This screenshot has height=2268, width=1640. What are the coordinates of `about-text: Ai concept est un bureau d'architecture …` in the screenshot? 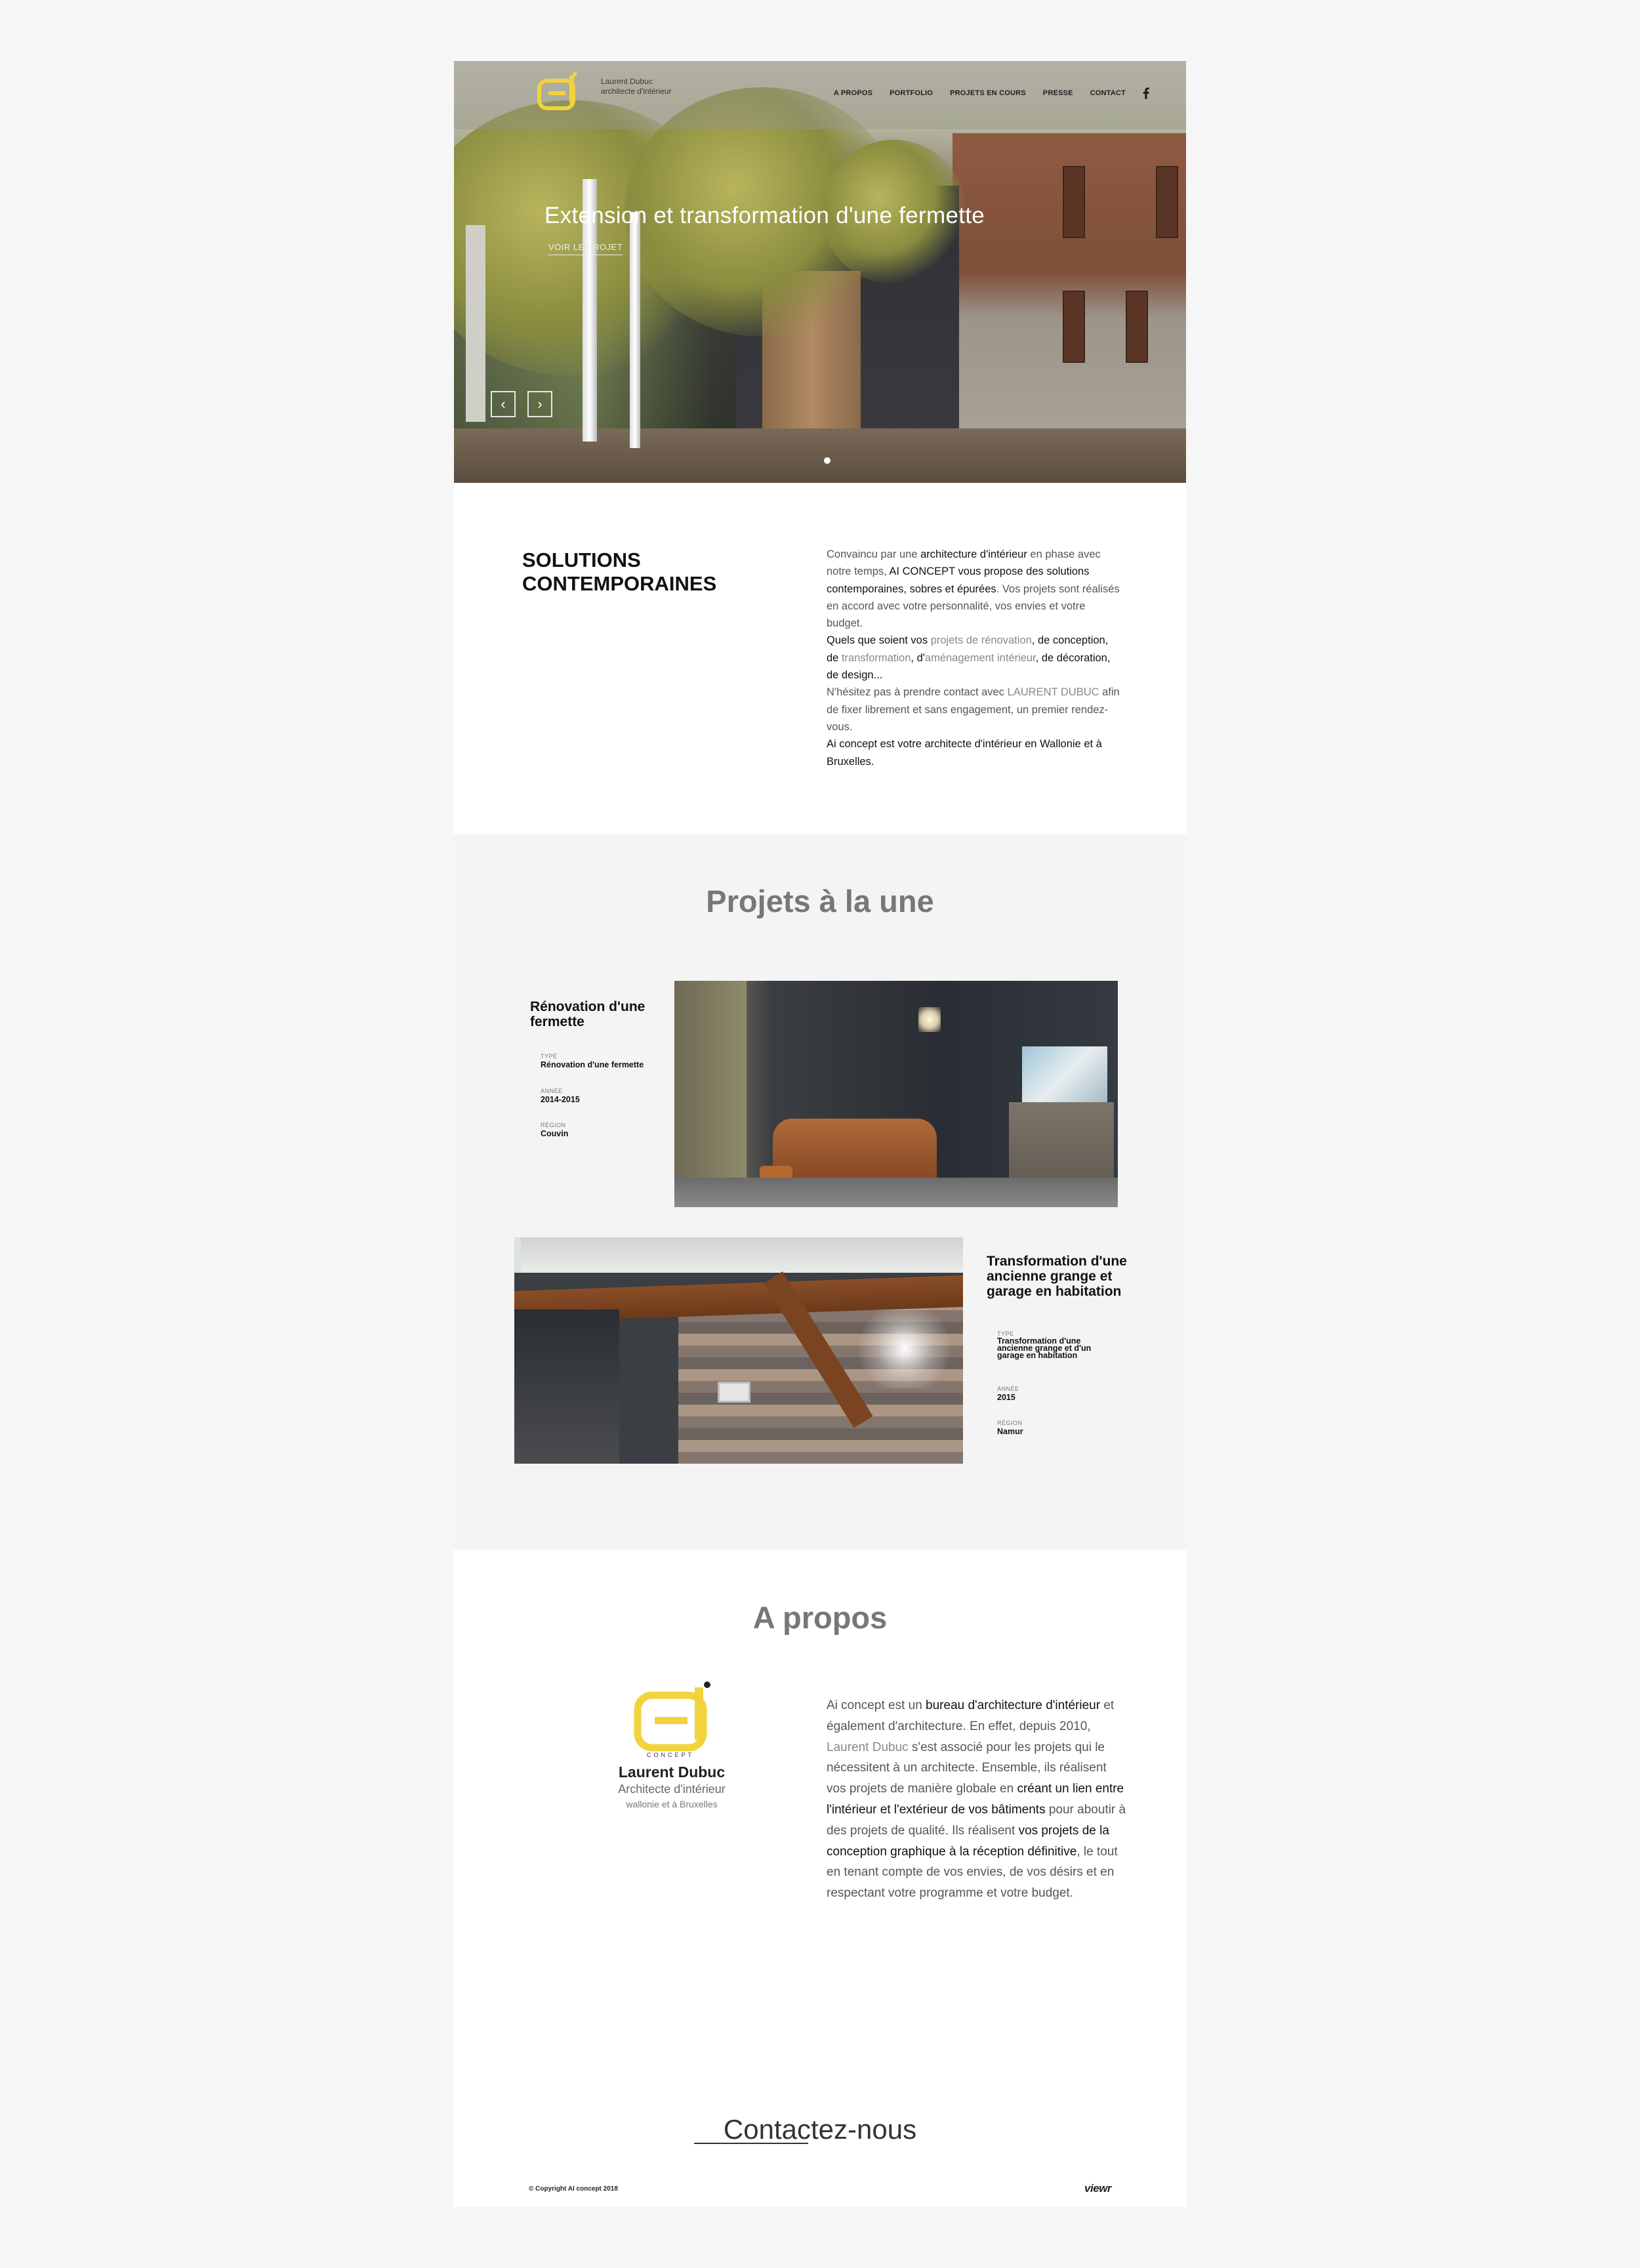 It's located at (976, 1800).